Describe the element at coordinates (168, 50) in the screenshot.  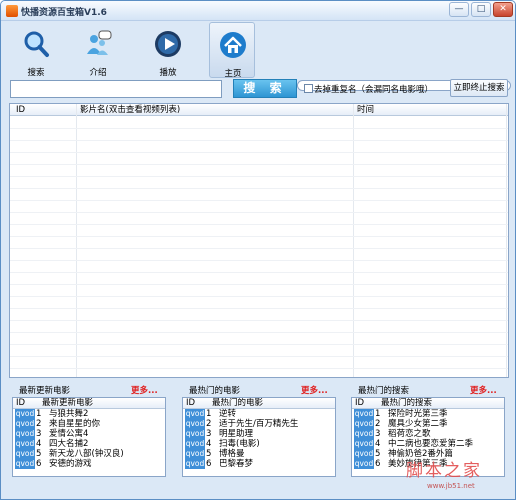
I see `toolbar-play-button: 播放` at that location.